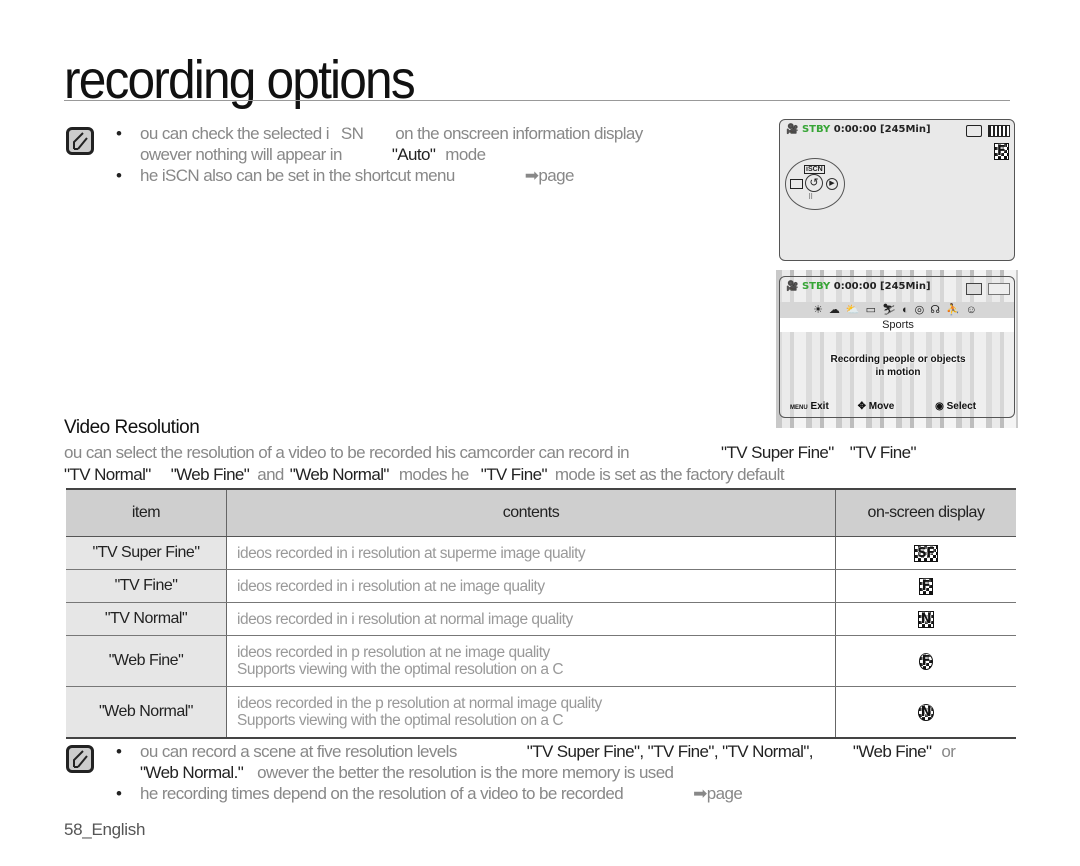  I want to click on return-icon: ↺, so click(814, 183).